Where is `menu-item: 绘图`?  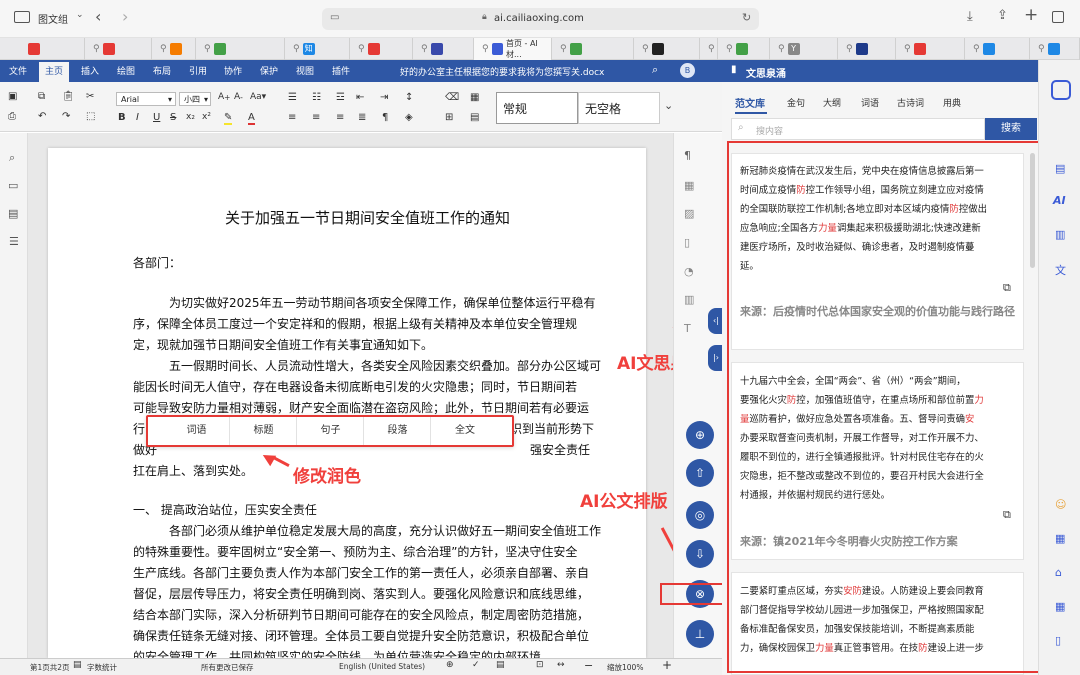
menu-item: 绘图 is located at coordinates (126, 70).